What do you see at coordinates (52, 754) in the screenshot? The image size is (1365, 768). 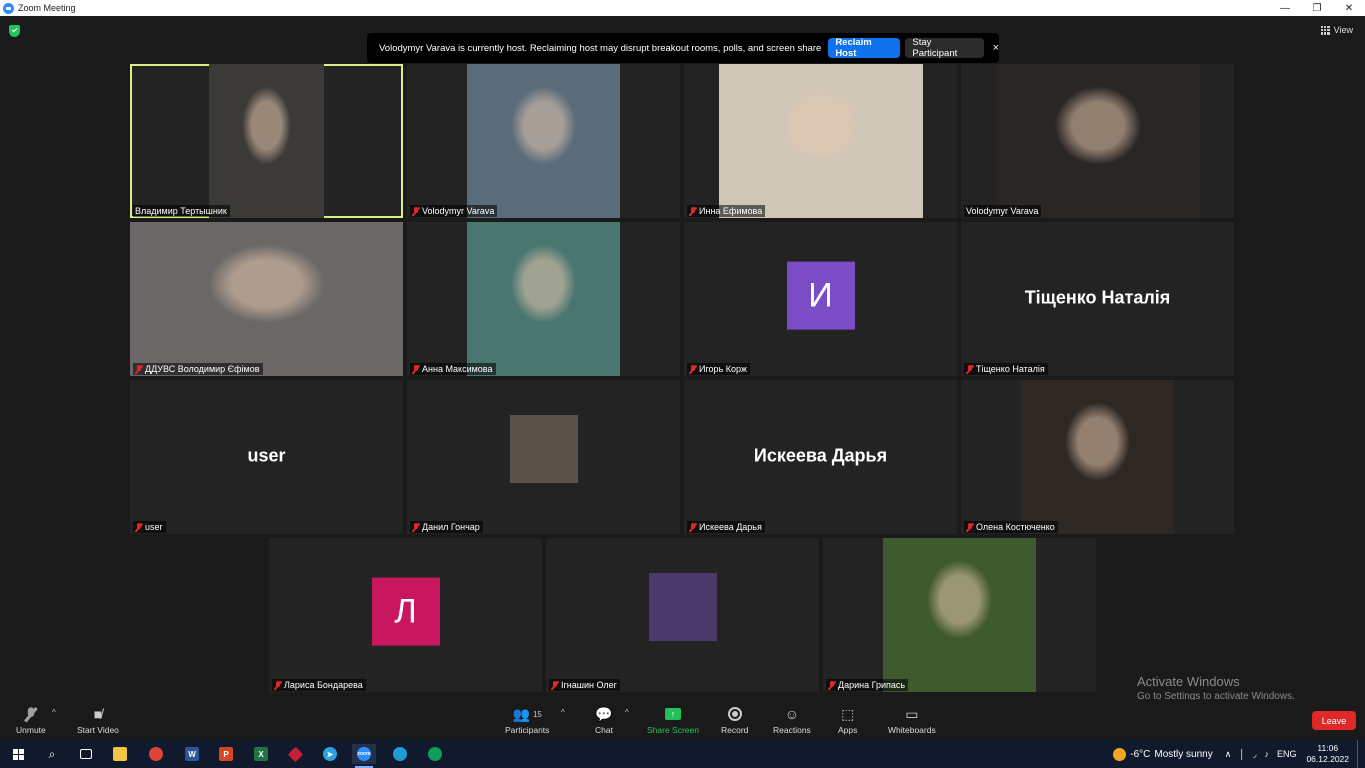 I see `search-icon: ⌕` at bounding box center [52, 754].